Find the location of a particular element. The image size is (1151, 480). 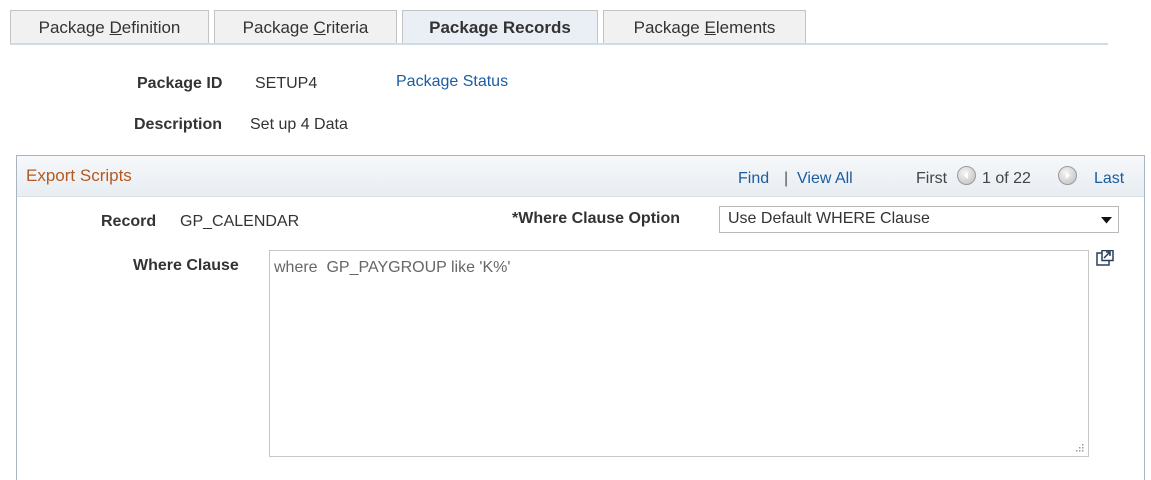

tab-package-elements: Package Elements is located at coordinates (704, 27).